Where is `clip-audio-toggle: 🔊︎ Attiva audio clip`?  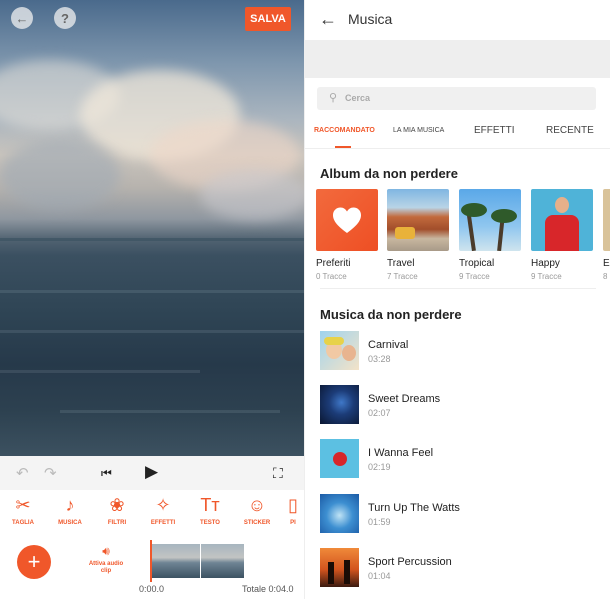 clip-audio-toggle: 🔊︎ Attiva audio clip is located at coordinates (106, 559).